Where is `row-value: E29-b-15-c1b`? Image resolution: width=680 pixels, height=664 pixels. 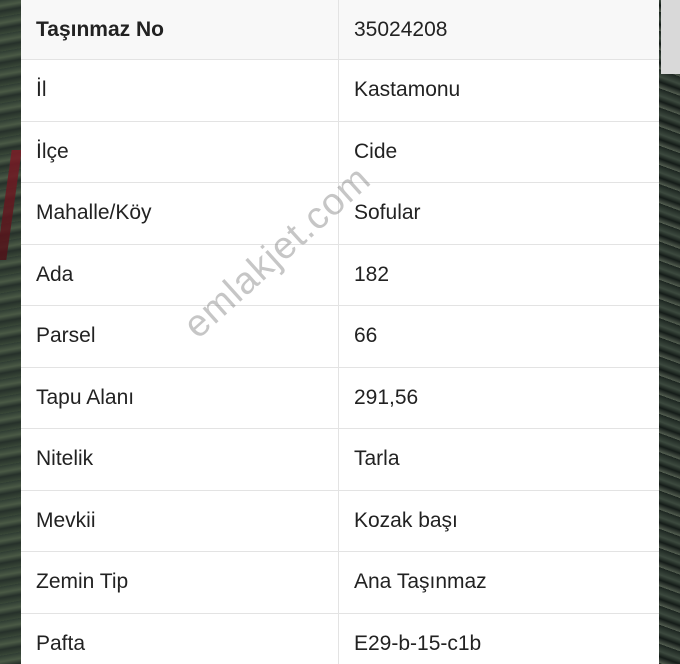 row-value: E29-b-15-c1b is located at coordinates (498, 638).